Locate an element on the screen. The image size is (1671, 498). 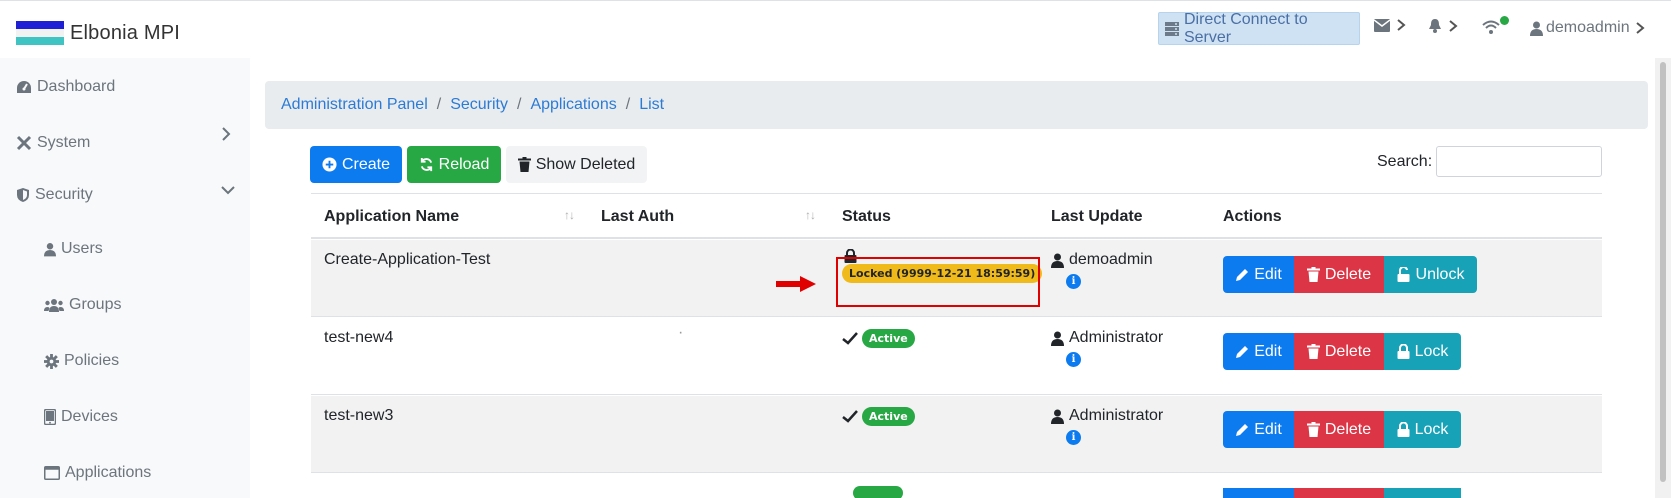
direct-connect-button: Direct Connect to Server is located at coordinates (1259, 28).